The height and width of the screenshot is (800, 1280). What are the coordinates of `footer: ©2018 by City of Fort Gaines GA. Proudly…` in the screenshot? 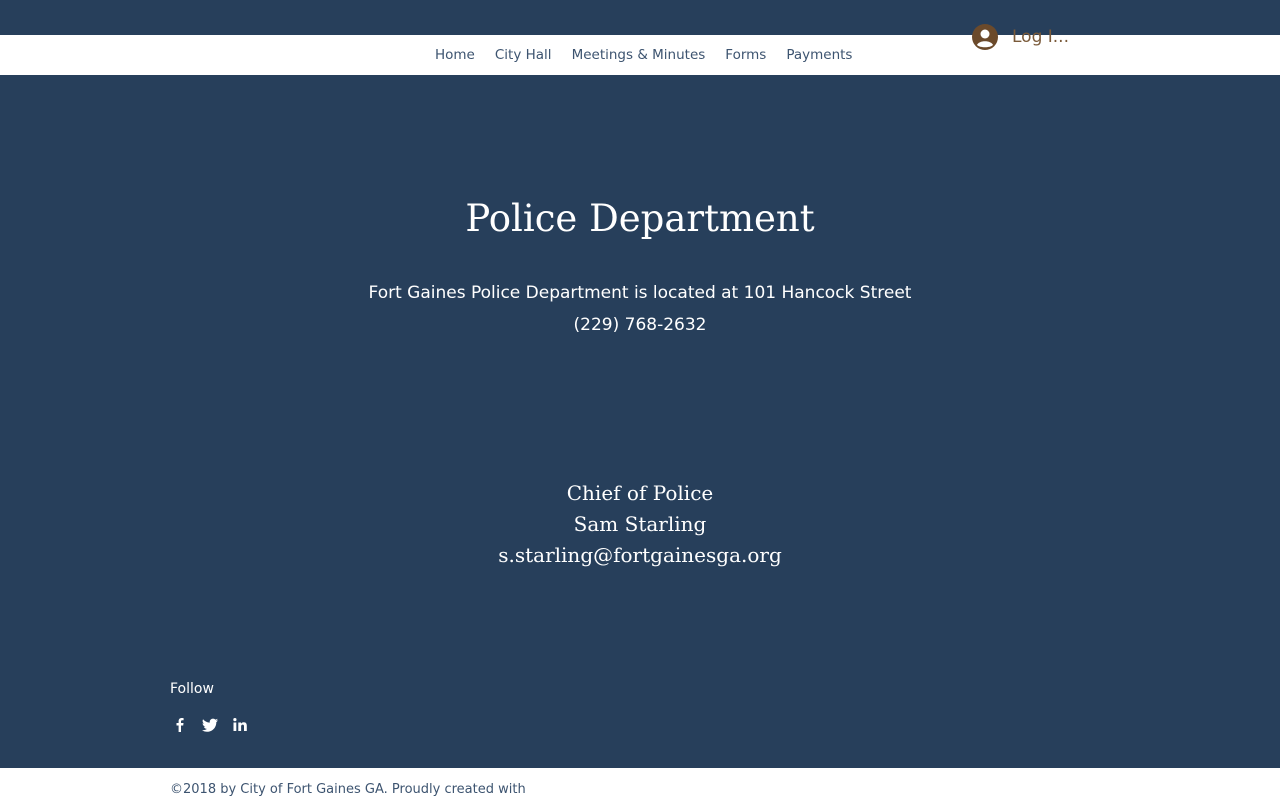 It's located at (640, 784).